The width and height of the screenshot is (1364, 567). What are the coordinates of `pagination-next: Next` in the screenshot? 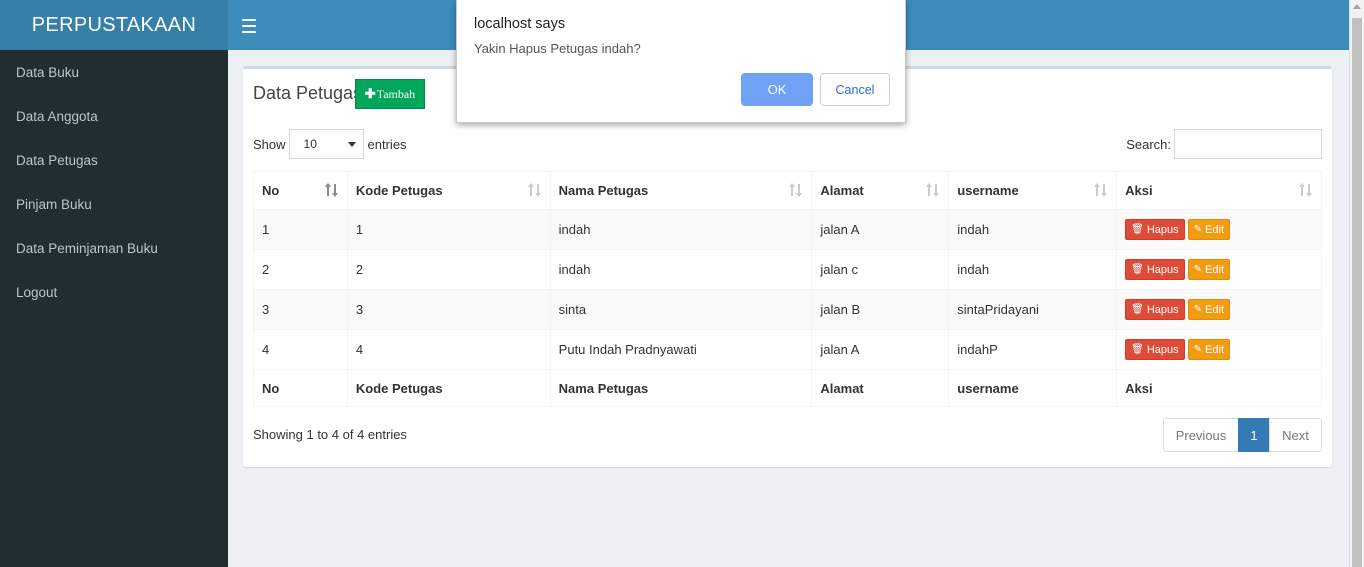 It's located at (1295, 435).